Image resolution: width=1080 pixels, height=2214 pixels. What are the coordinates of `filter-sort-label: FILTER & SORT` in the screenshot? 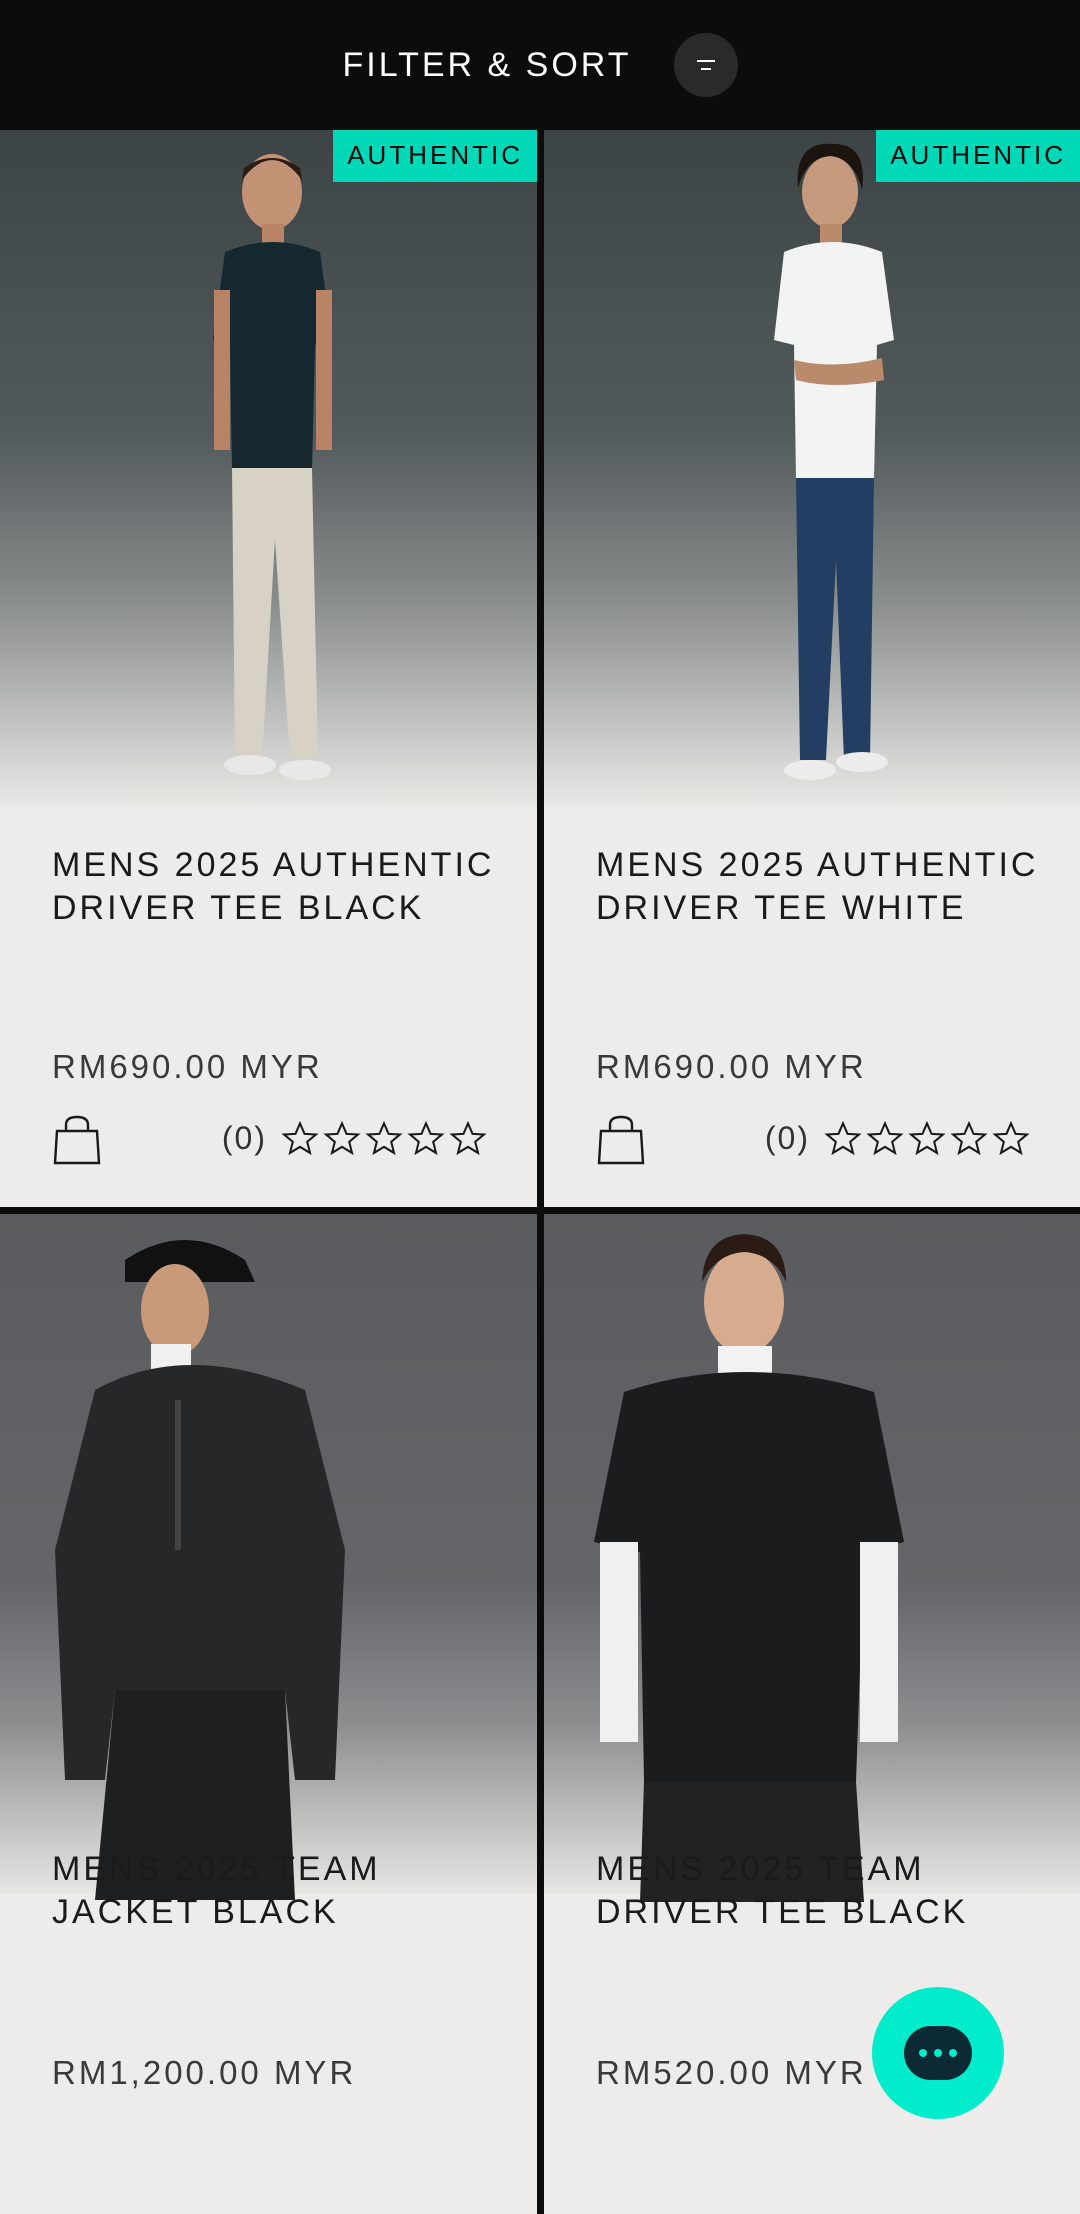 It's located at (486, 65).